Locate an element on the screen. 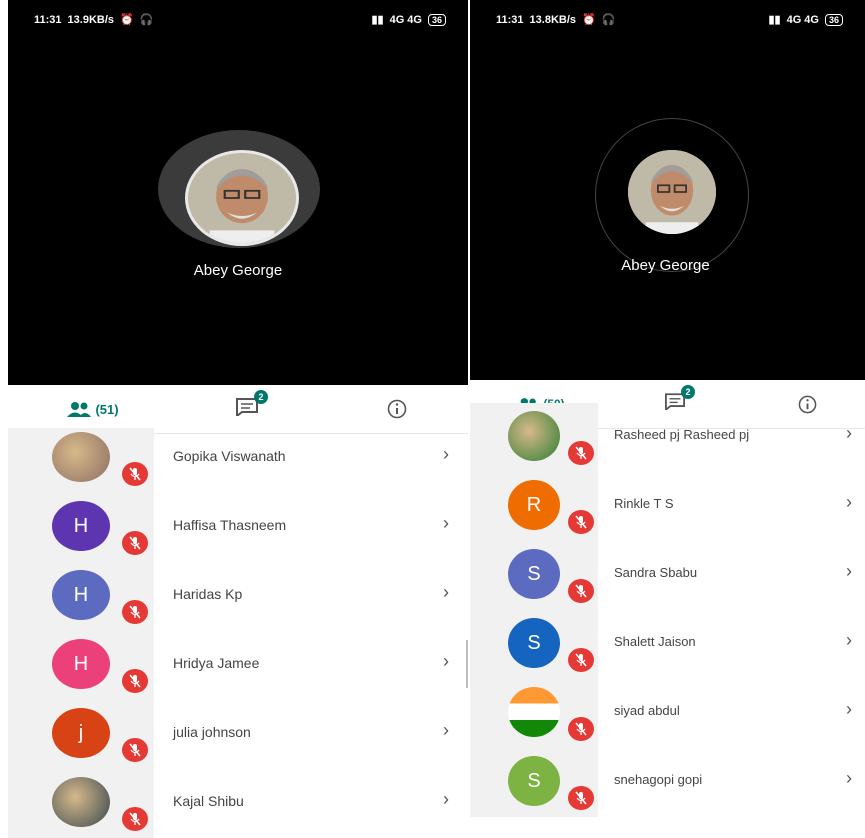 Image resolution: width=865 pixels, height=838 pixels. participant-row: Gopika Viswanath › is located at coordinates (238, 462).